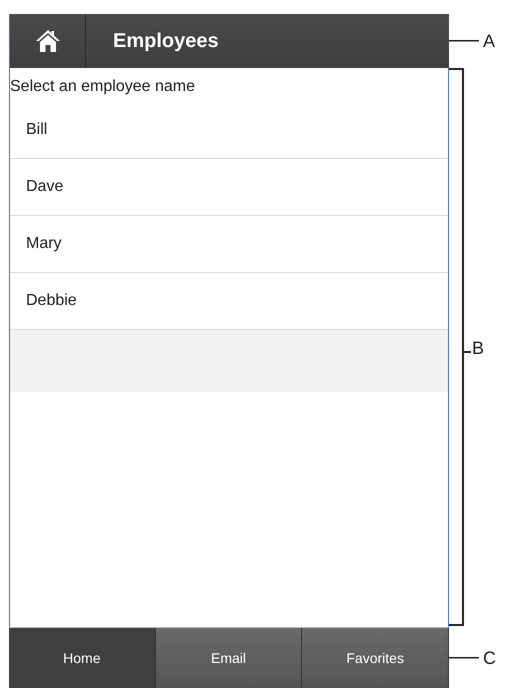  Describe the element at coordinates (229, 130) in the screenshot. I see `employee-list-item: Bill` at that location.